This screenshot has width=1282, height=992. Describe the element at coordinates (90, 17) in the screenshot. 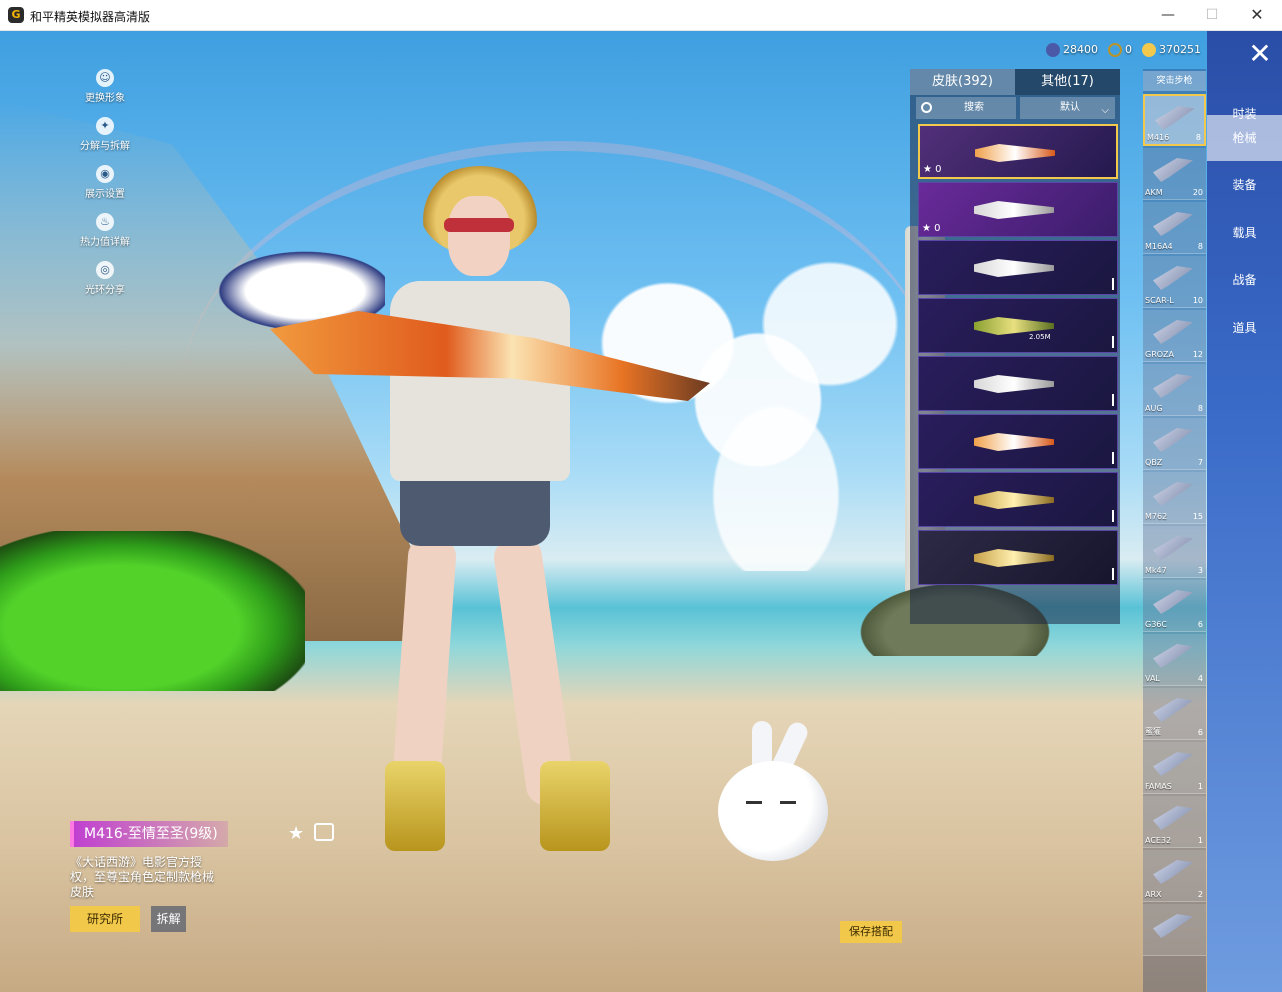

I see `window-title: 和平精英模拟器高清版` at that location.